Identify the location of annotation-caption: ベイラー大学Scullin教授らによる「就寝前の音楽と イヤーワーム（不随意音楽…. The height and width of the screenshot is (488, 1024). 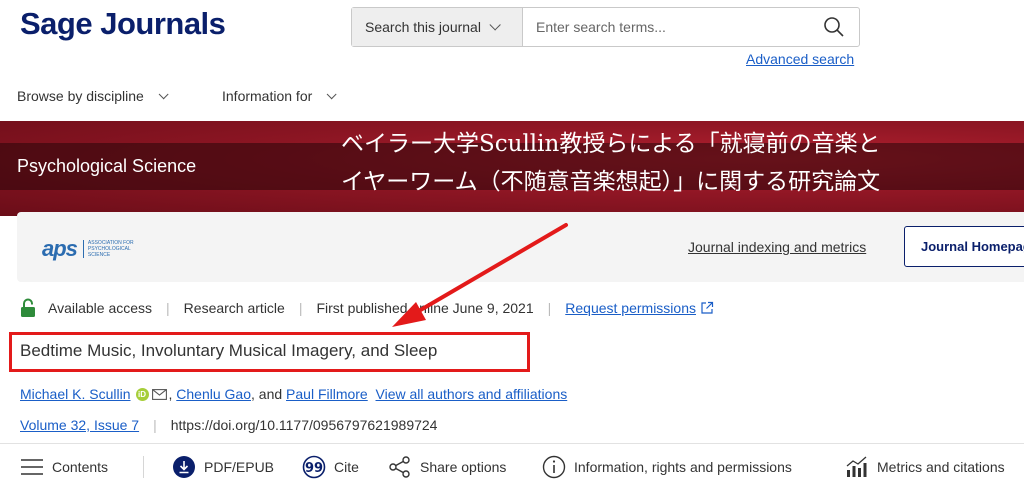
(681, 163).